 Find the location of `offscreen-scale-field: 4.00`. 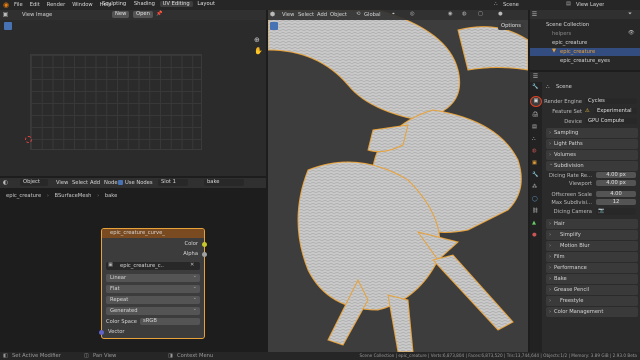

offscreen-scale-field: 4.00 is located at coordinates (616, 194).